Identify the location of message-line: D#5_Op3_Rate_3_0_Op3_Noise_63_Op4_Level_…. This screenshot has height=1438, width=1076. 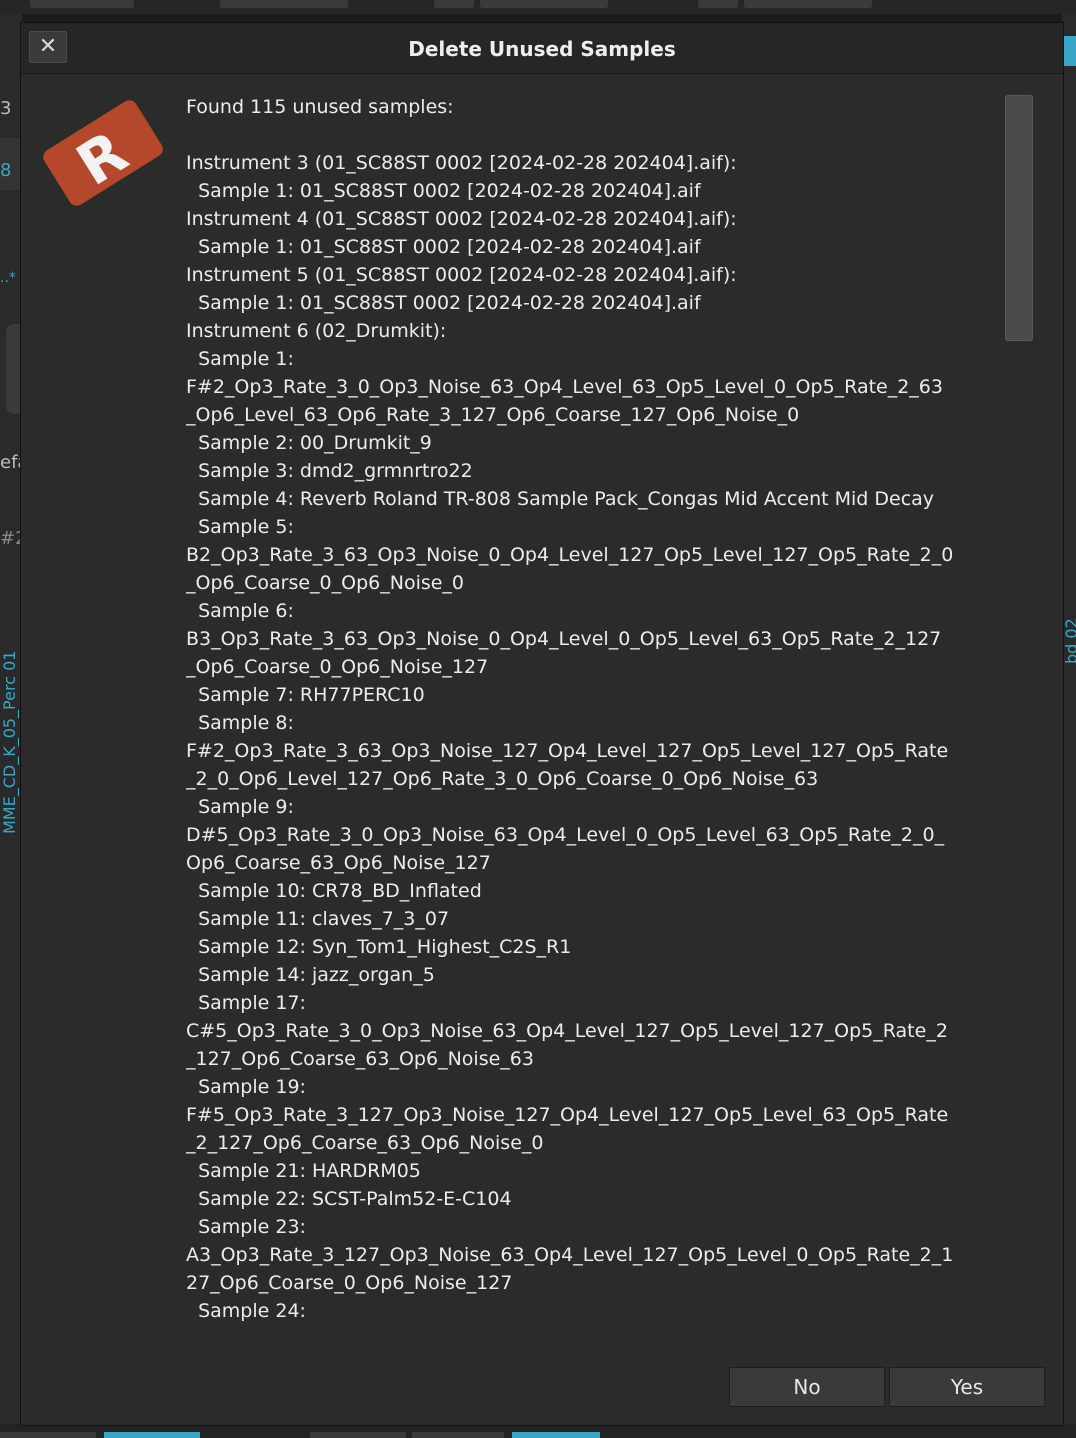
(565, 835).